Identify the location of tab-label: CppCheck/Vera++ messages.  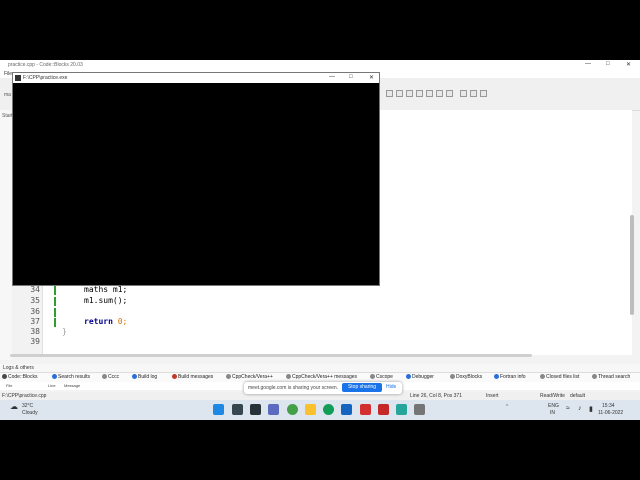
(325, 377).